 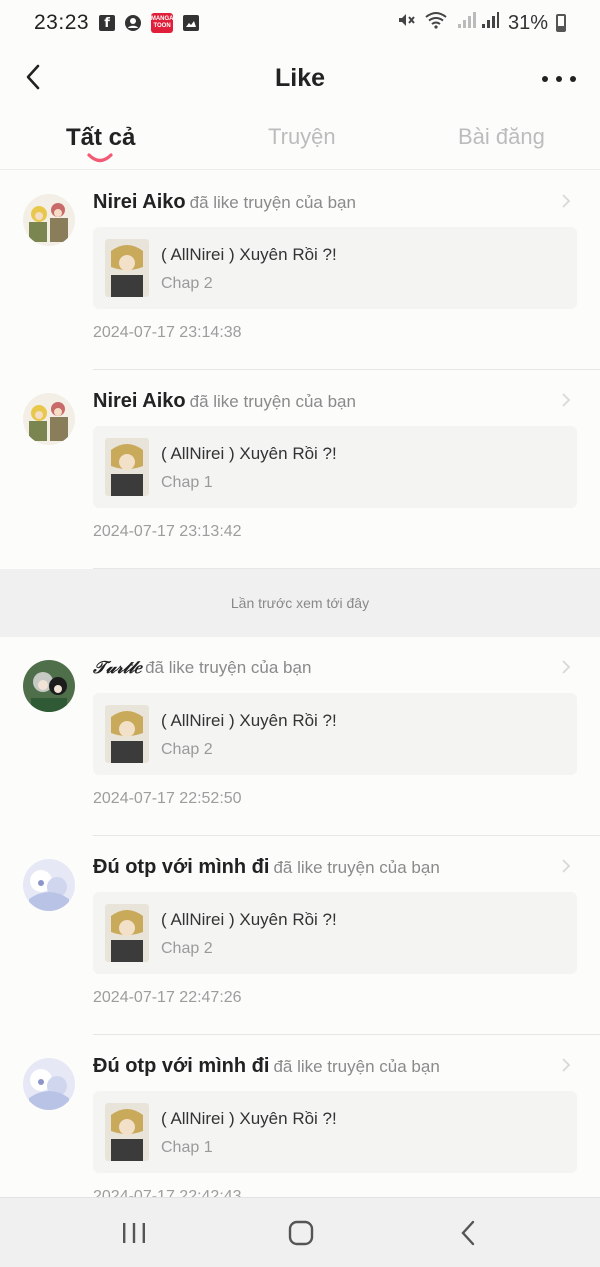 I want to click on image-icon, so click(x=191, y=23).